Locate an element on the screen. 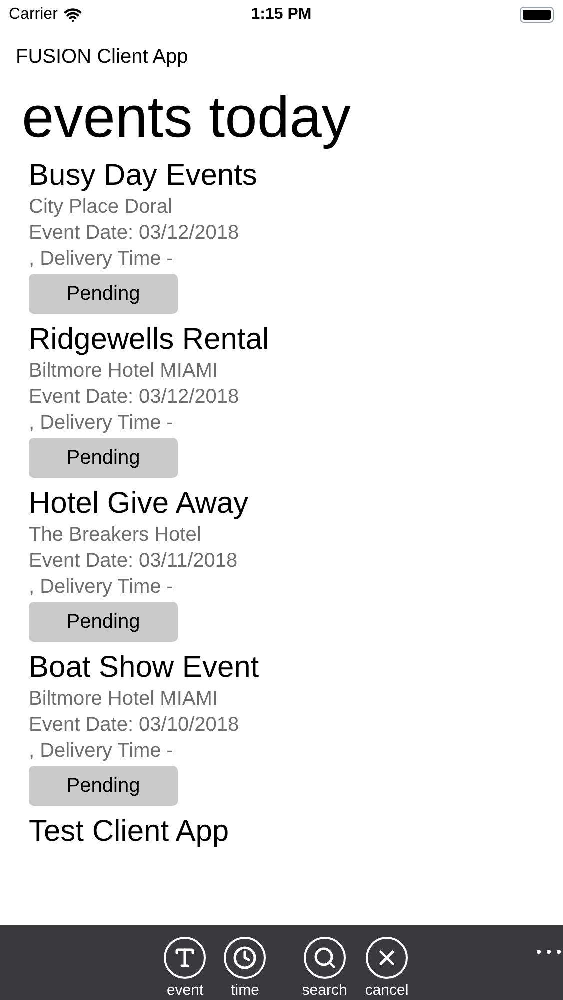 This screenshot has height=1000, width=563. battery-icon is located at coordinates (537, 15).